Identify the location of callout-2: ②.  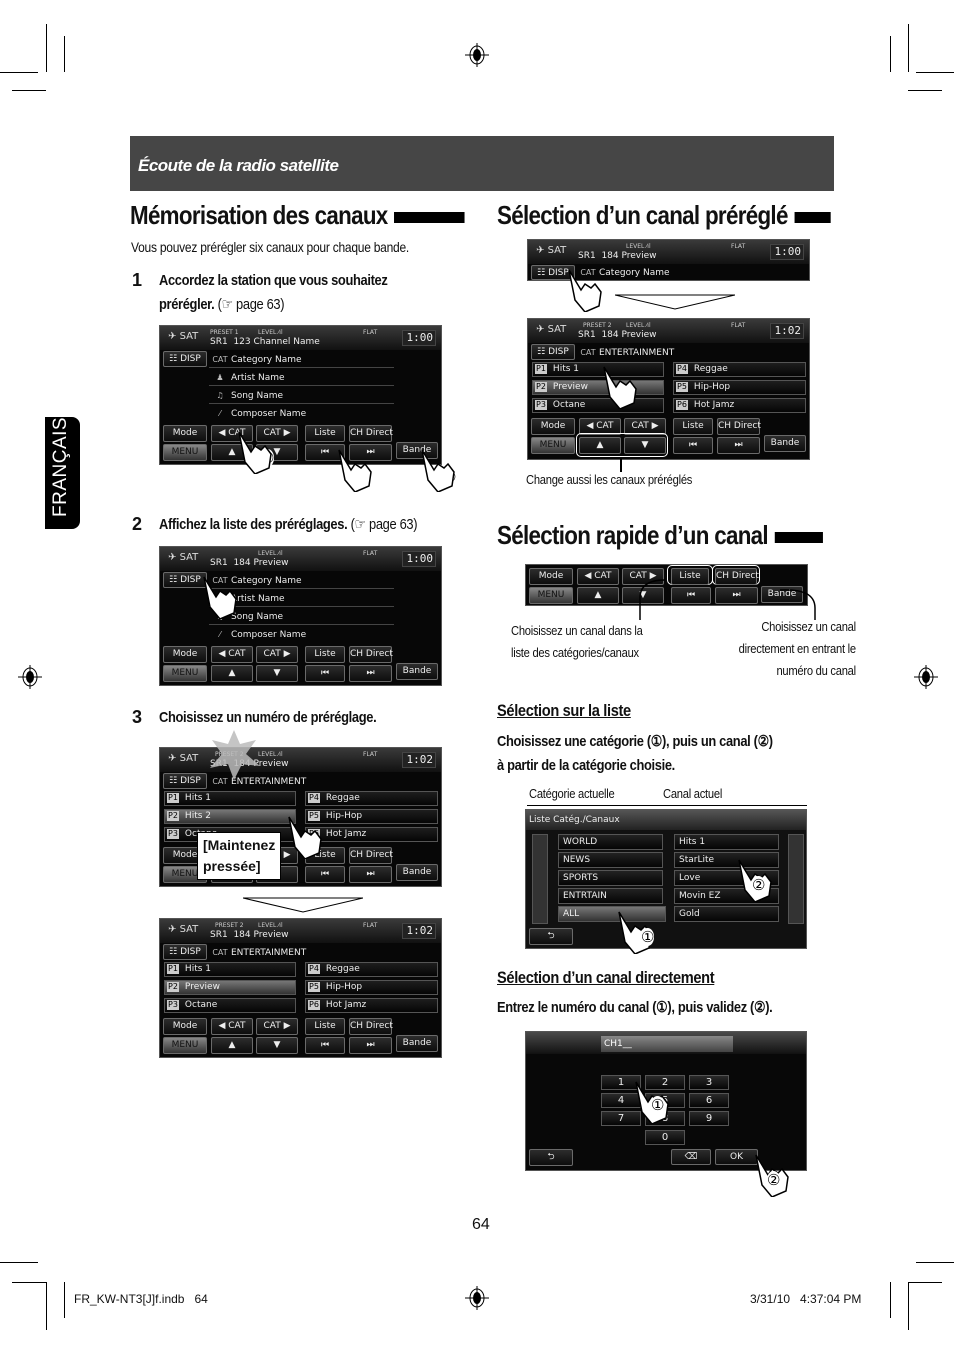
(774, 1180).